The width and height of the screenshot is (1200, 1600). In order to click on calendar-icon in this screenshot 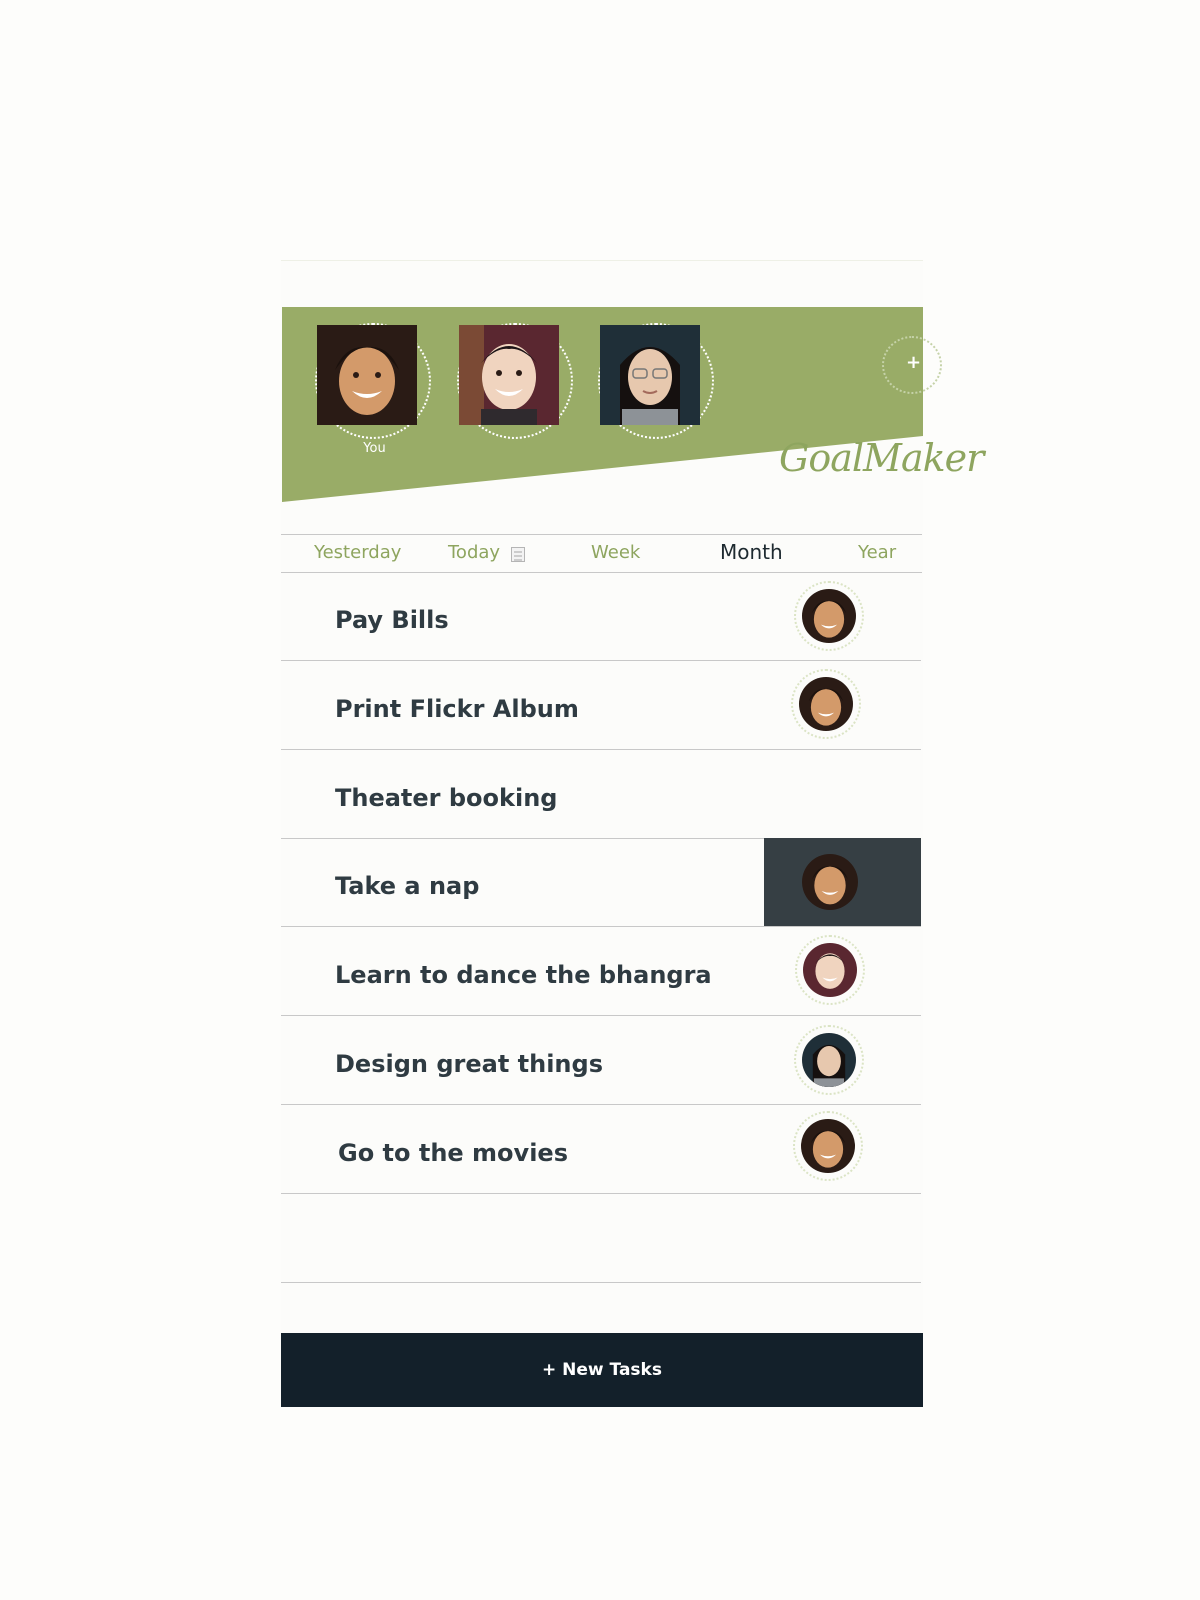, I will do `click(518, 554)`.